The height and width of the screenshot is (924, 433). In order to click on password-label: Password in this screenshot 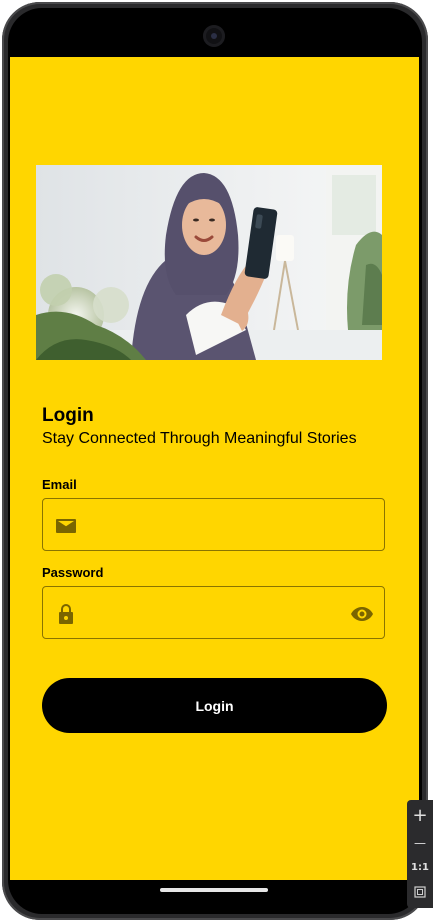, I will do `click(73, 572)`.